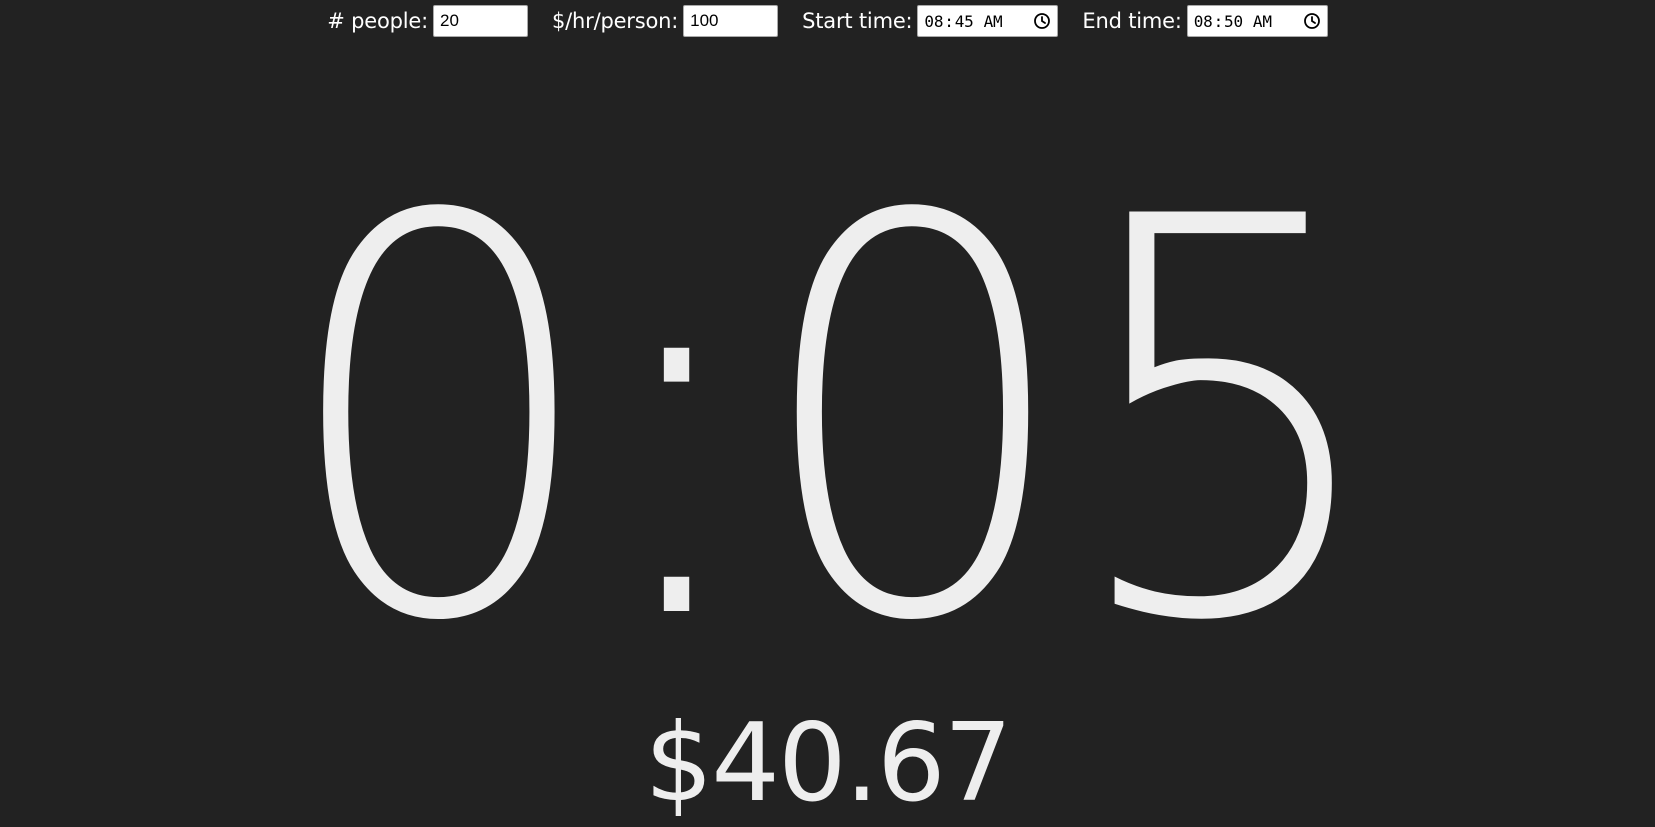 The height and width of the screenshot is (827, 1655). Describe the element at coordinates (615, 21) in the screenshot. I see `rate-label: $/hr/person:` at that location.